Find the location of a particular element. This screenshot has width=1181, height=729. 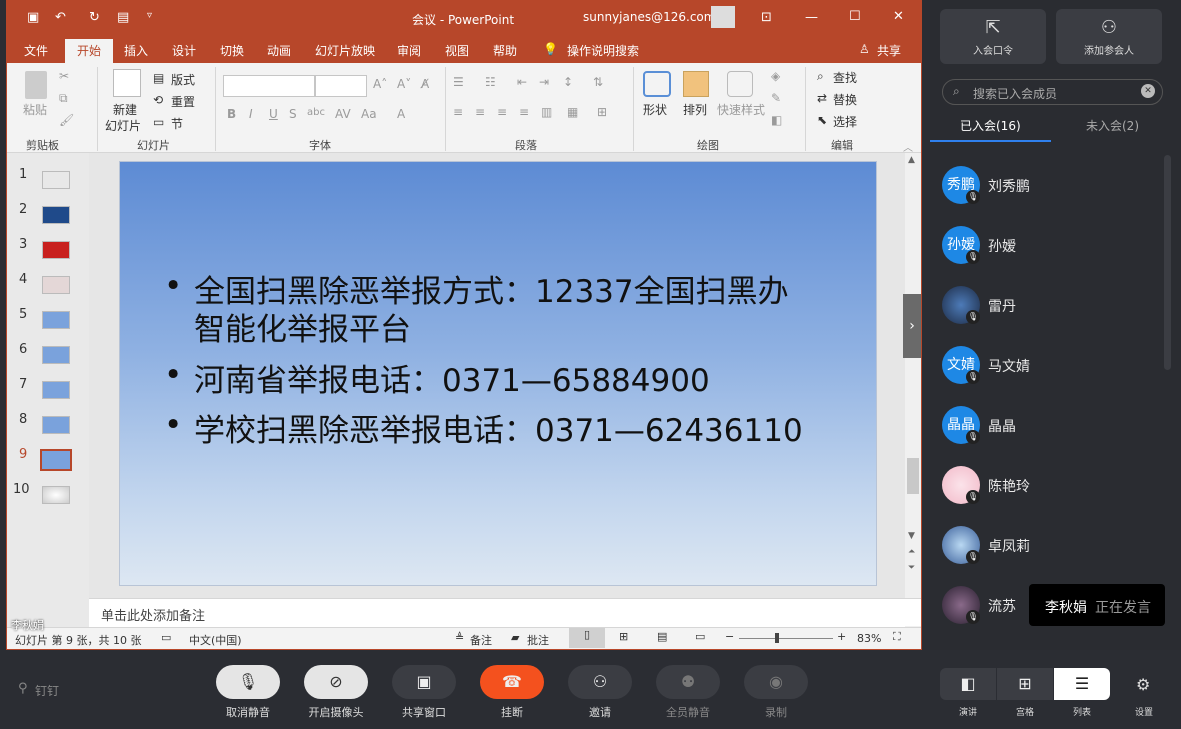

account-avatar is located at coordinates (723, 17).